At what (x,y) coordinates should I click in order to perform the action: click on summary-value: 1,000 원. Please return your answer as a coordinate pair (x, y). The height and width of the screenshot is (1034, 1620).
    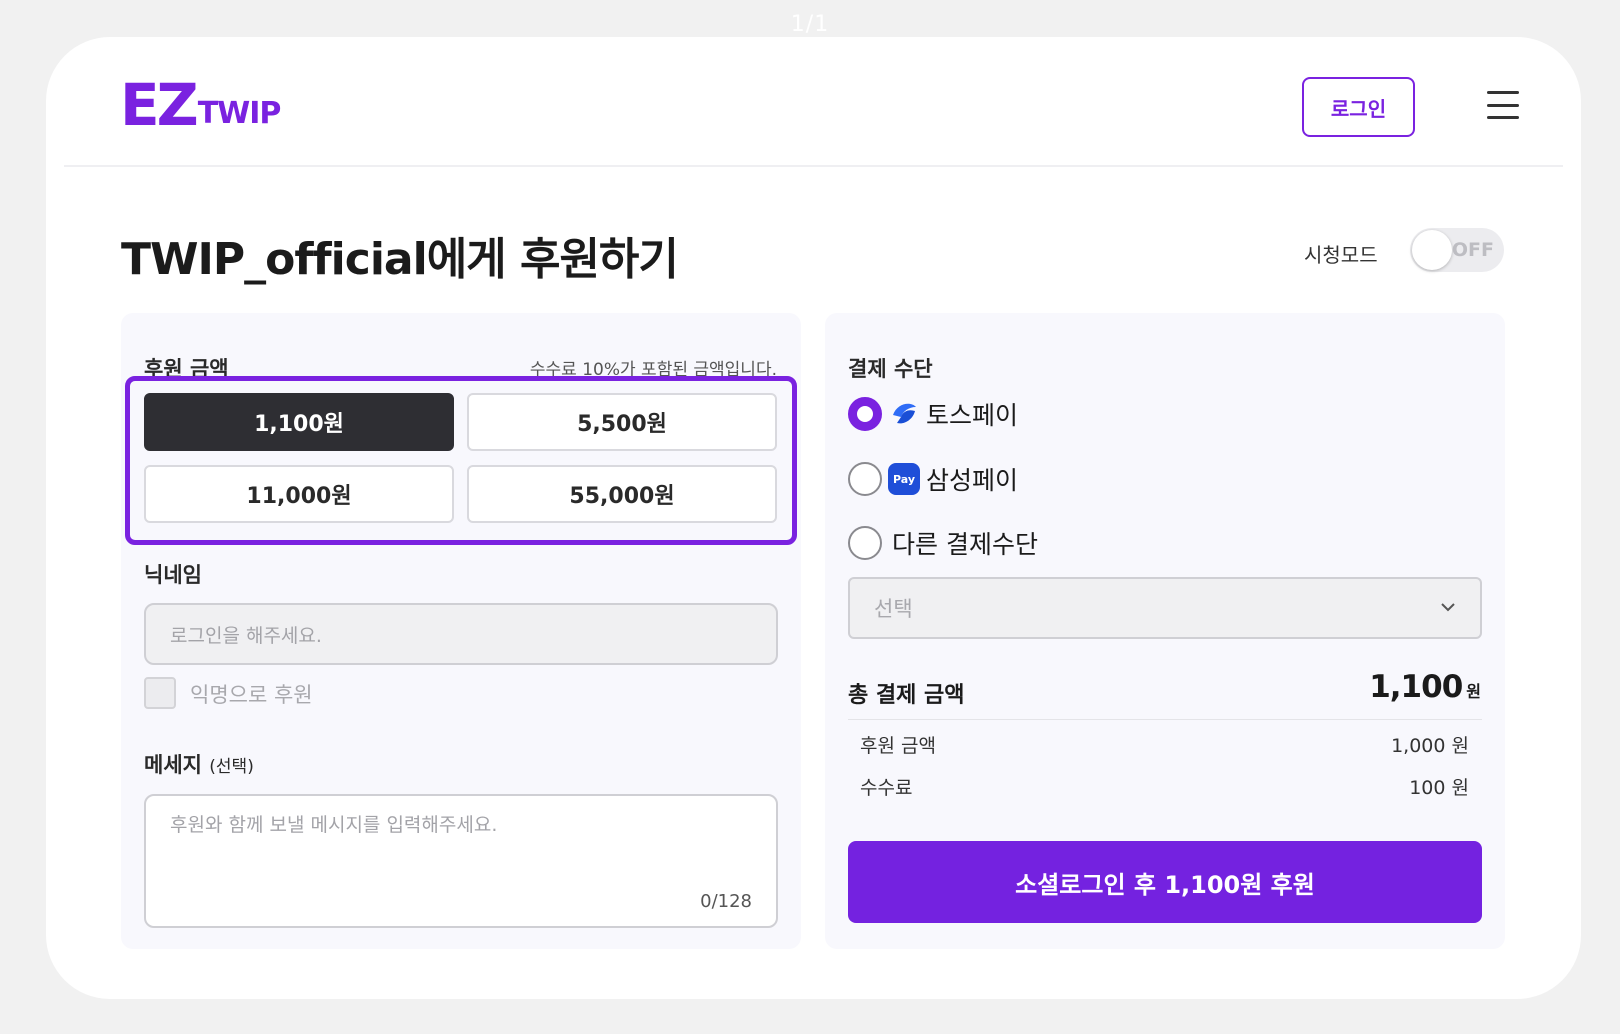
    Looking at the image, I should click on (1430, 746).